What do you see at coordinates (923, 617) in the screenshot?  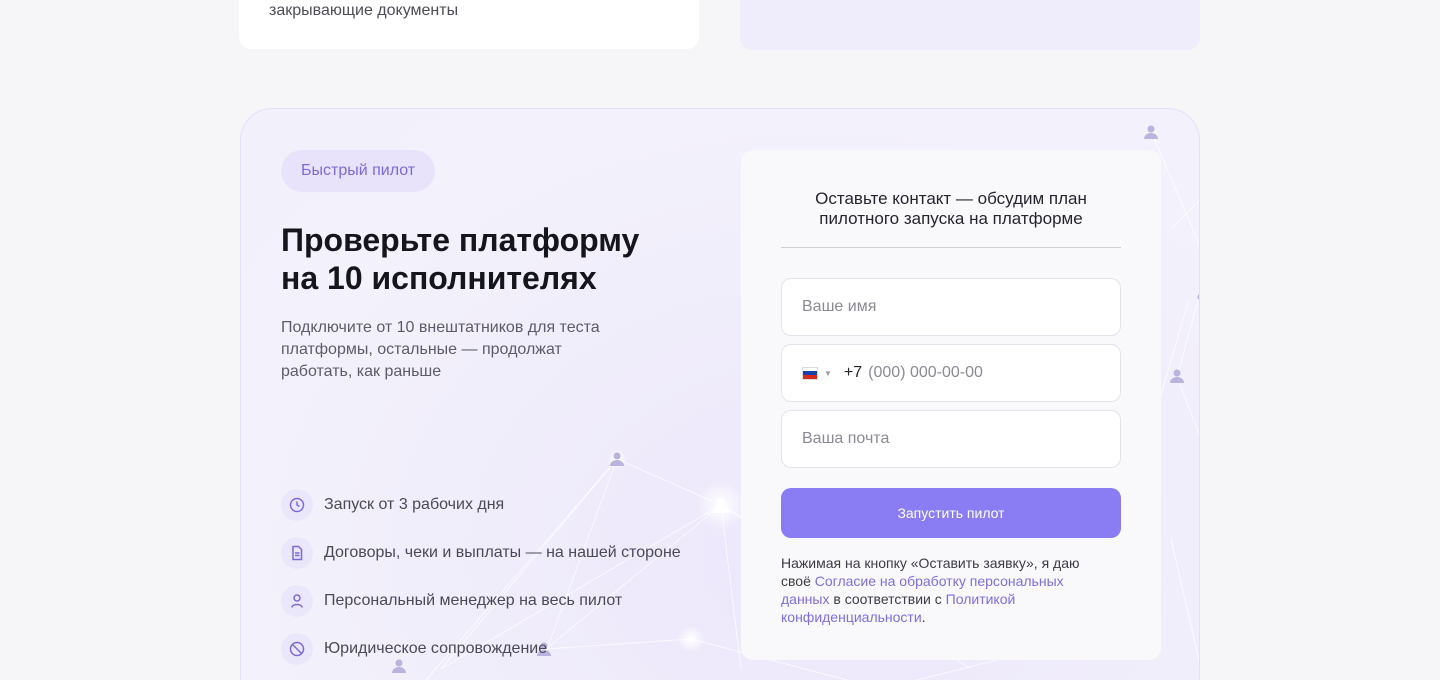 I see `consent-text-3: .` at bounding box center [923, 617].